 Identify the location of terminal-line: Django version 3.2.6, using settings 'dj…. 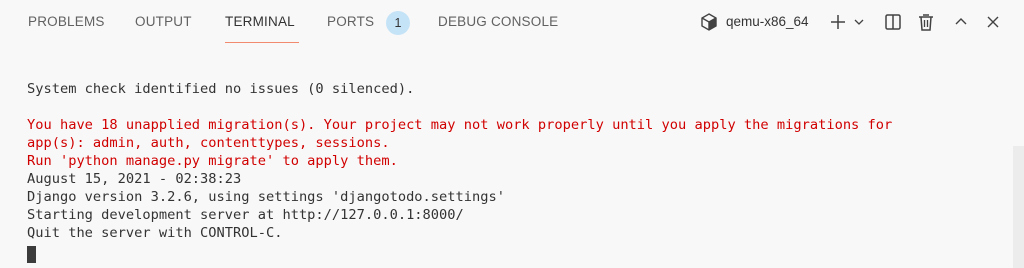
(266, 197).